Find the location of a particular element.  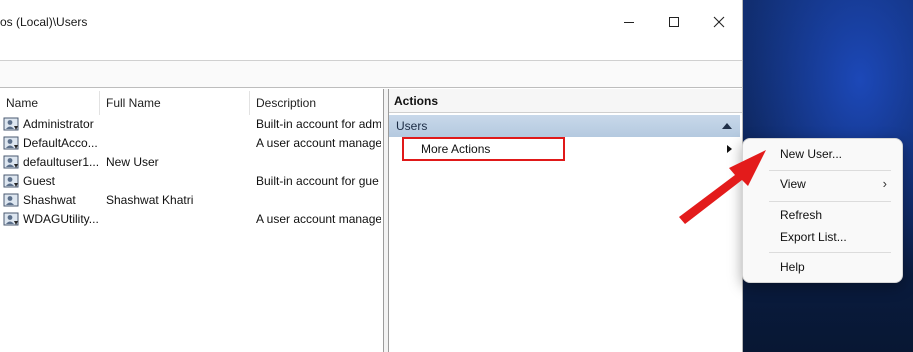

user-description: Built-in account for adm is located at coordinates (318, 124).